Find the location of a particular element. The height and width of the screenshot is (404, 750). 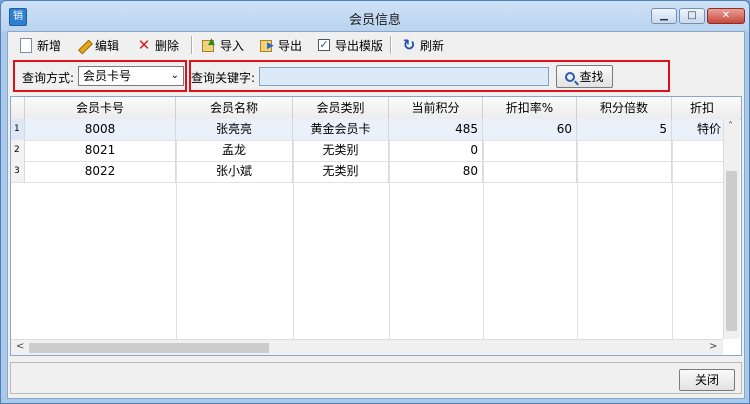

points-cell: 485 is located at coordinates (436, 129).